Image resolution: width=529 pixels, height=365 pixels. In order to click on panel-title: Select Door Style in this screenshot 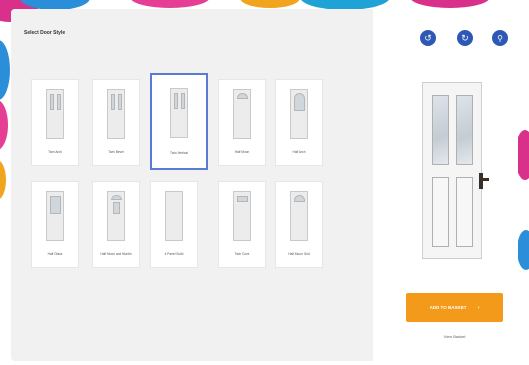, I will do `click(45, 33)`.